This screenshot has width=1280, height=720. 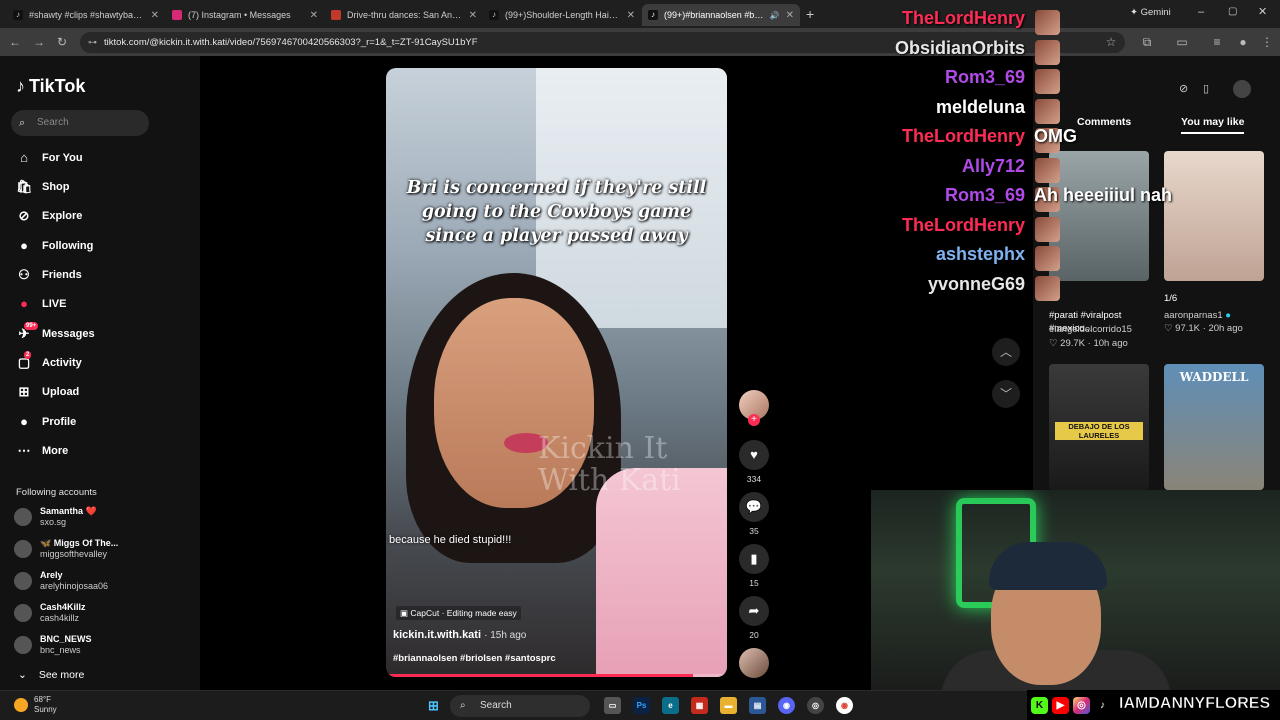 What do you see at coordinates (20, 86) in the screenshot?
I see `tiktok-note-icon: ♪` at bounding box center [20, 86].